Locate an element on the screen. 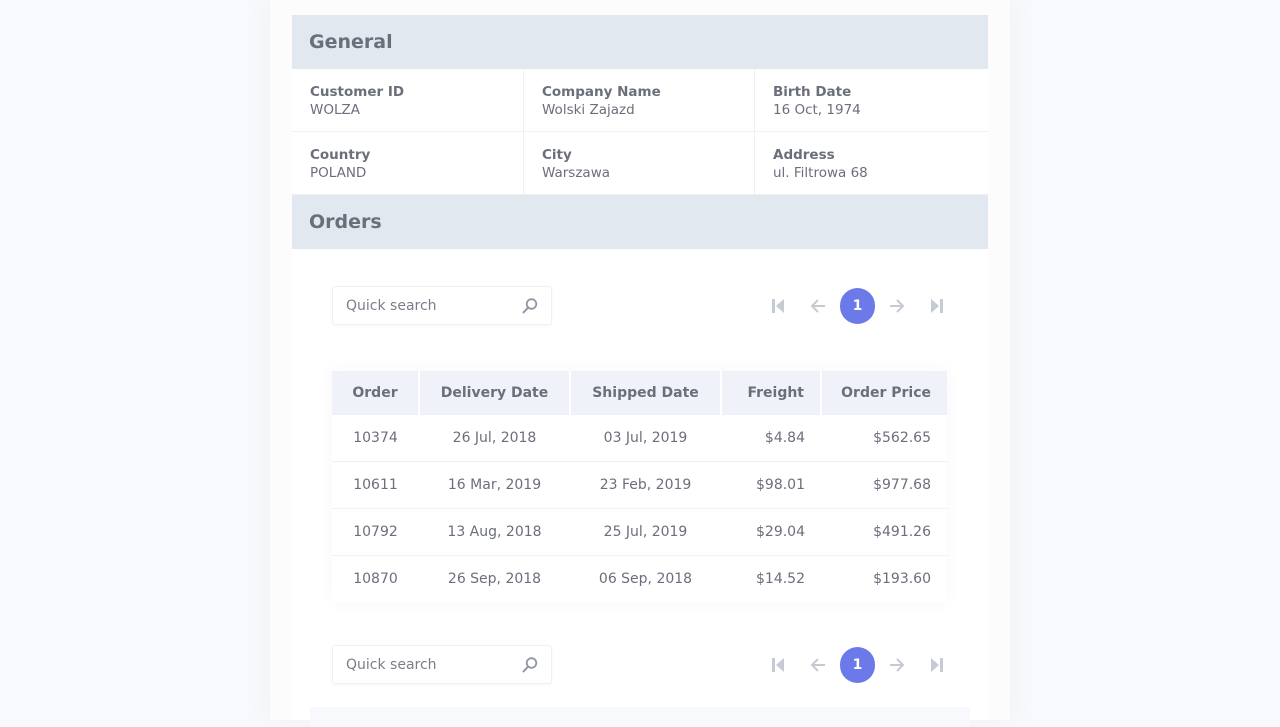 The width and height of the screenshot is (1280, 727). cell-shipped-date: 23 Feb, 2019 is located at coordinates (645, 485).